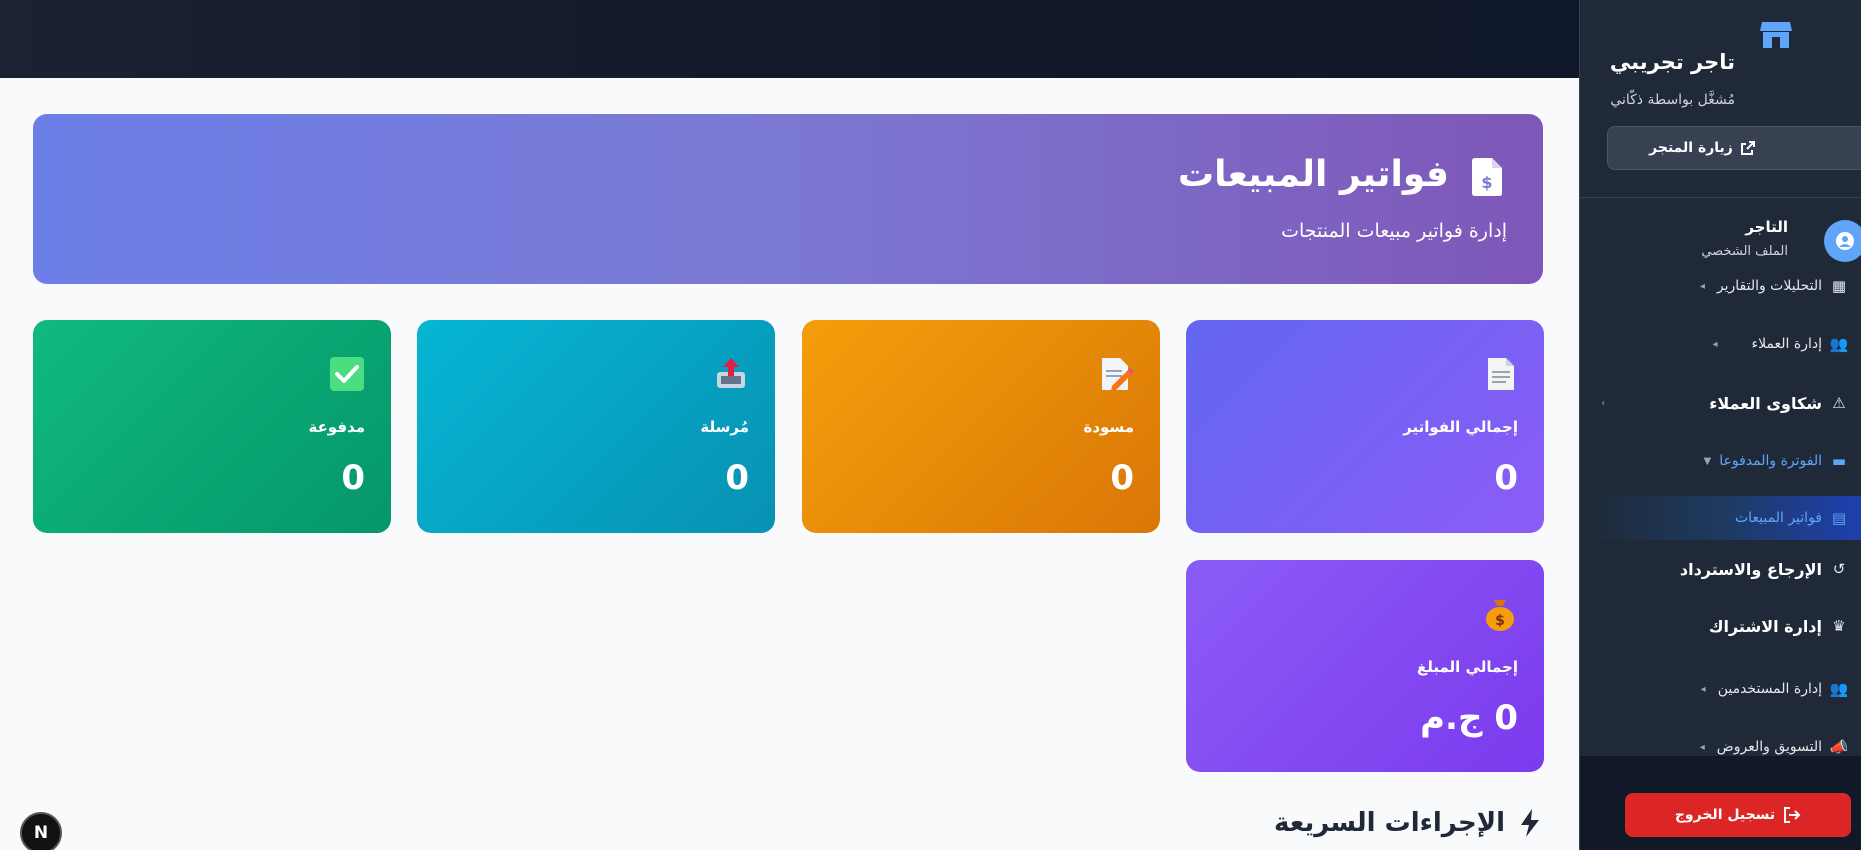 The height and width of the screenshot is (850, 1861). I want to click on sidebar-item-label: إدارة العملاء, so click(1787, 344).